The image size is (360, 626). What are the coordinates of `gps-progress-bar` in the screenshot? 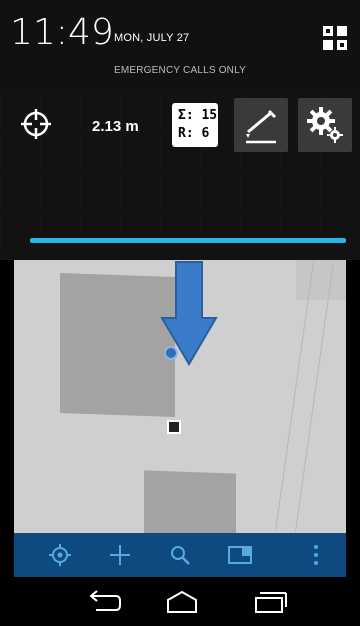 It's located at (188, 240).